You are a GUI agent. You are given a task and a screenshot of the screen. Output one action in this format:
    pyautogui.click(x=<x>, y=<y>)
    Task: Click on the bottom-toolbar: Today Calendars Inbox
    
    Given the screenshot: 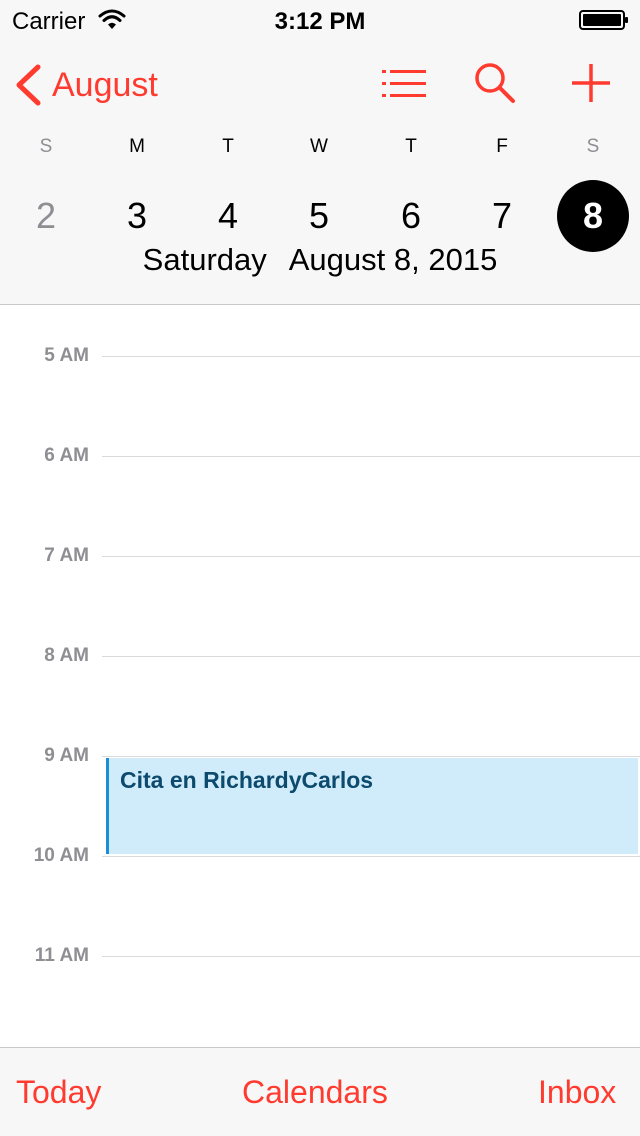 What is the action you would take?
    pyautogui.click(x=320, y=1091)
    